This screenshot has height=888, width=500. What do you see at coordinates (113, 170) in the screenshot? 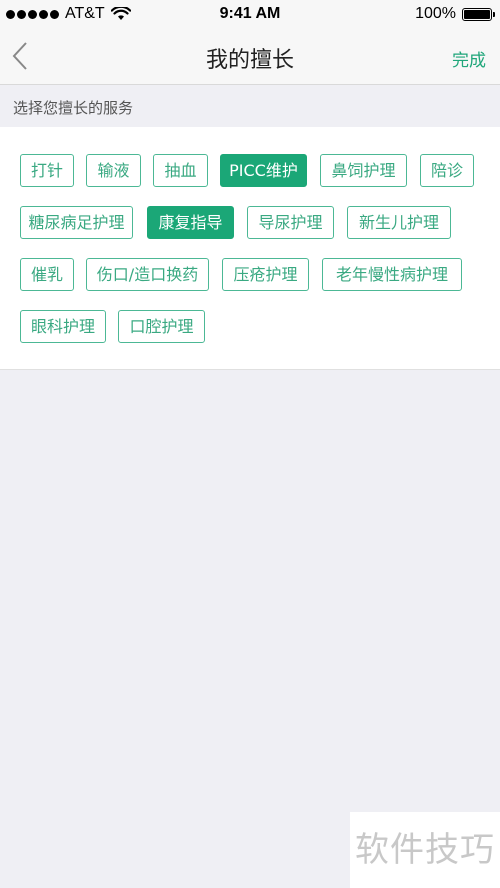
I see `skill-tag-infusion: 输液` at bounding box center [113, 170].